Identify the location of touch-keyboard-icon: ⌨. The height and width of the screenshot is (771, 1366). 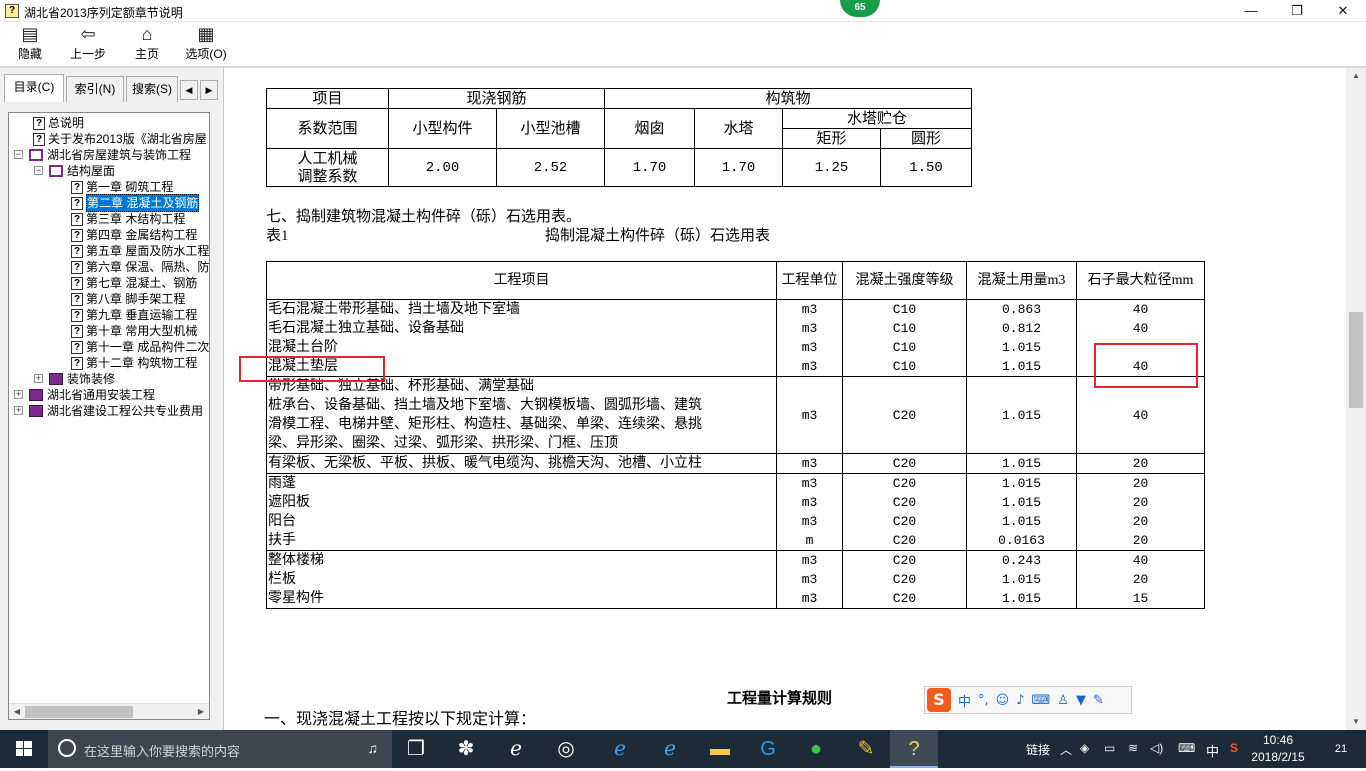
(1186, 748).